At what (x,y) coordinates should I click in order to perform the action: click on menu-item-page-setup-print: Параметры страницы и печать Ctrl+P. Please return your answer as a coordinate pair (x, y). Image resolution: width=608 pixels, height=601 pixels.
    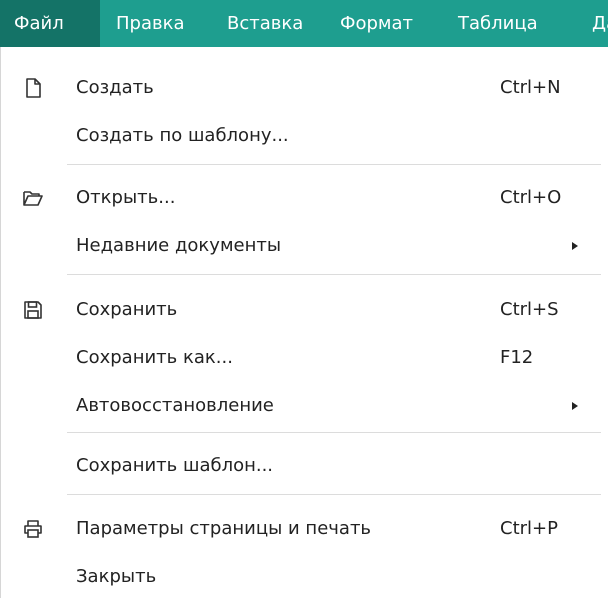
    Looking at the image, I should click on (300, 529).